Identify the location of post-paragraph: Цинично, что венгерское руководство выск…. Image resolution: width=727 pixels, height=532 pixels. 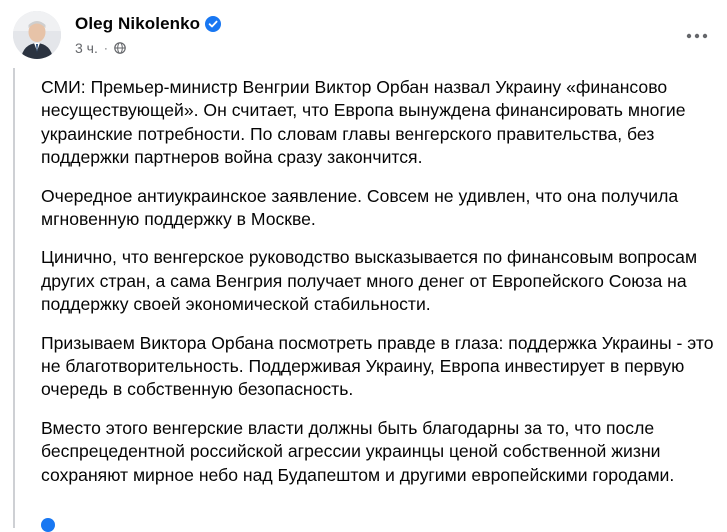
(369, 281).